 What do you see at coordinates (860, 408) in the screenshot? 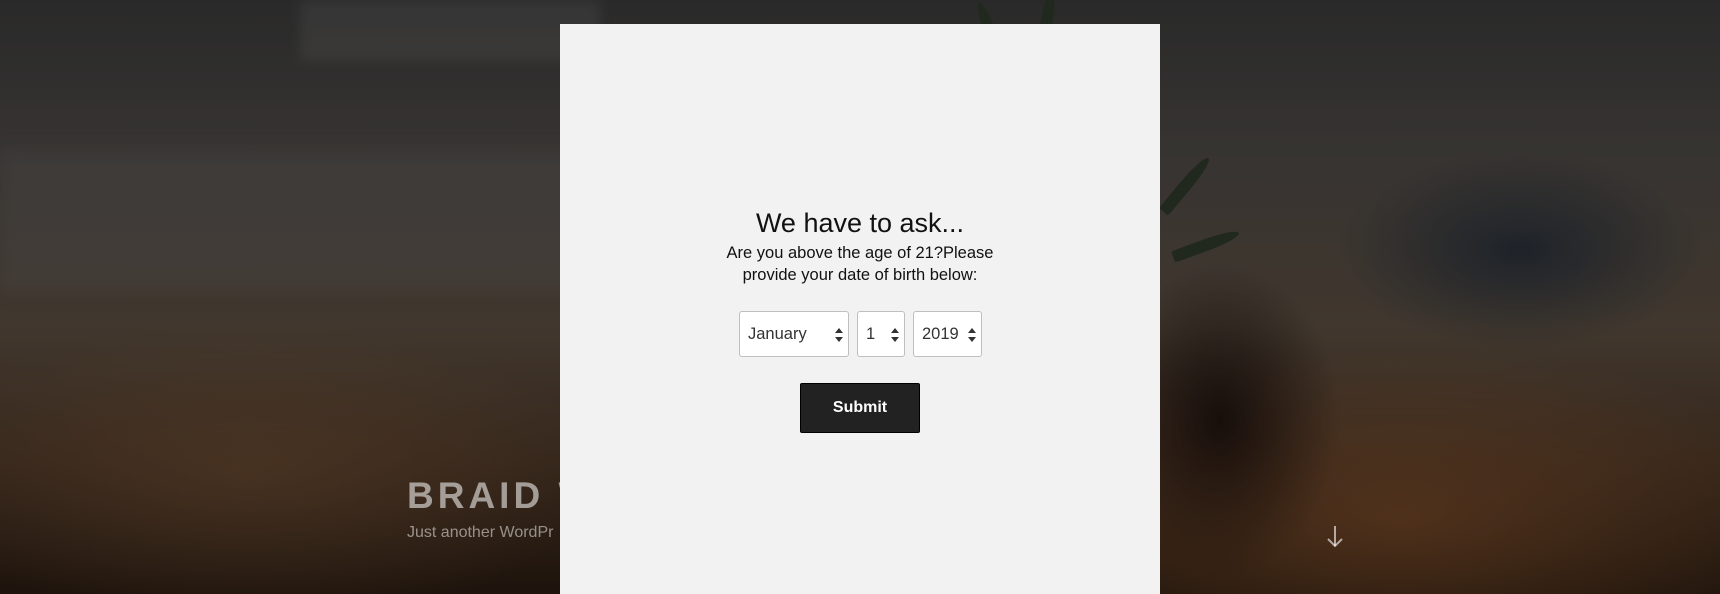
I see `submit-button: Submit` at bounding box center [860, 408].